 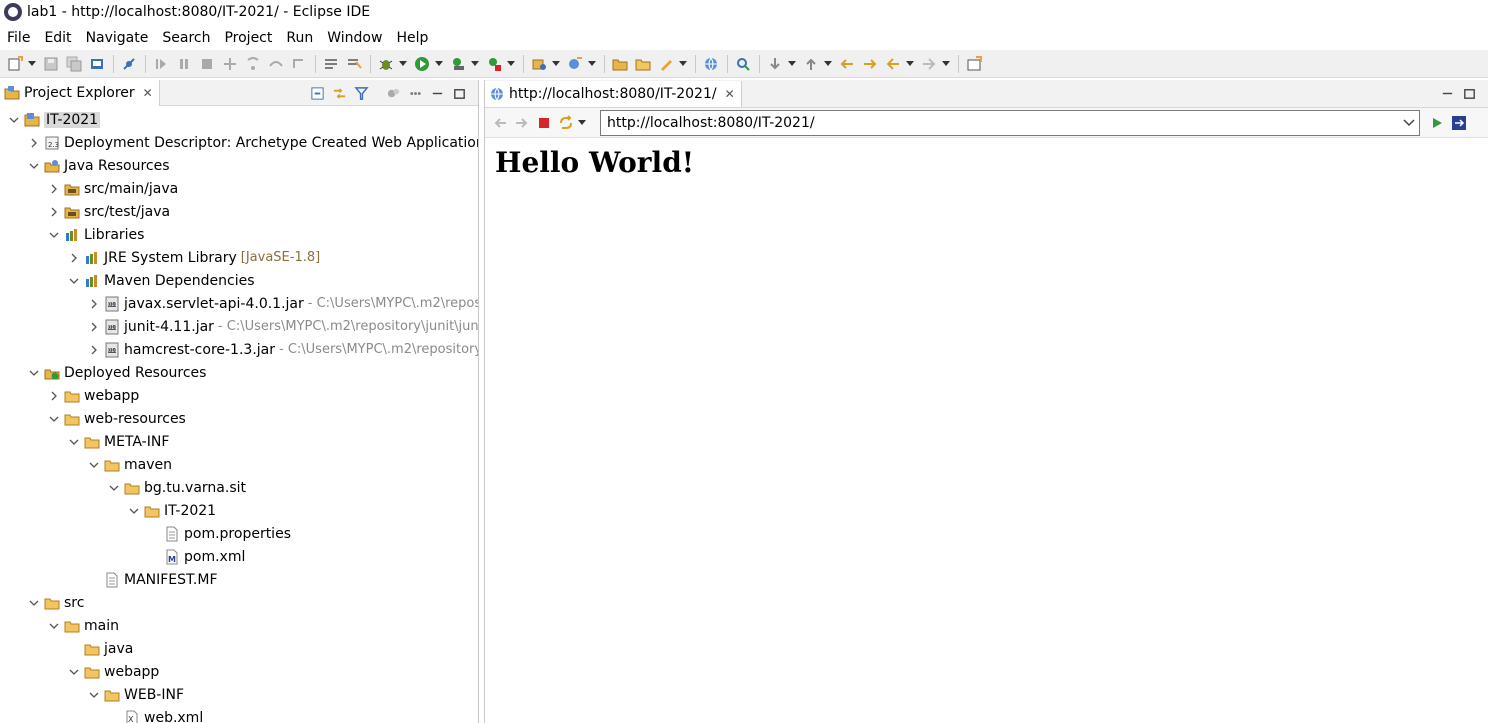 What do you see at coordinates (239, 211) in the screenshot?
I see `tree-item: src/test/java` at bounding box center [239, 211].